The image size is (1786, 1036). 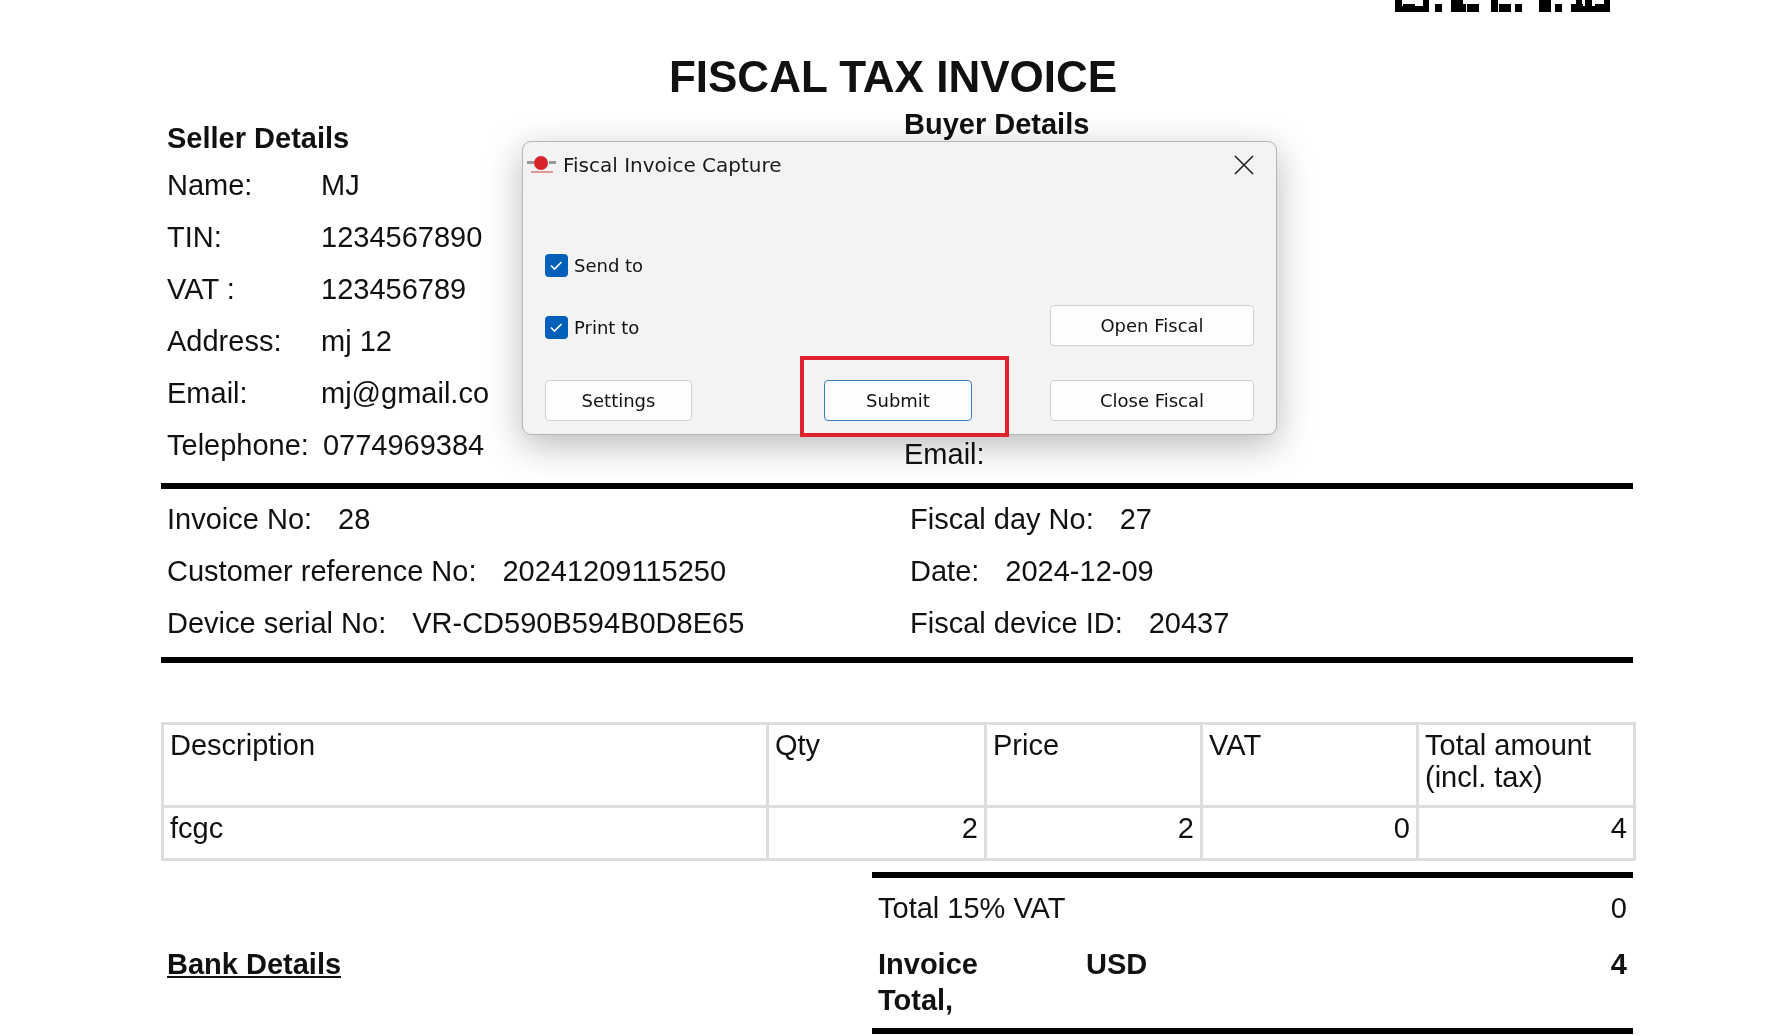 What do you see at coordinates (614, 571) in the screenshot?
I see `field-value: 20241209115250` at bounding box center [614, 571].